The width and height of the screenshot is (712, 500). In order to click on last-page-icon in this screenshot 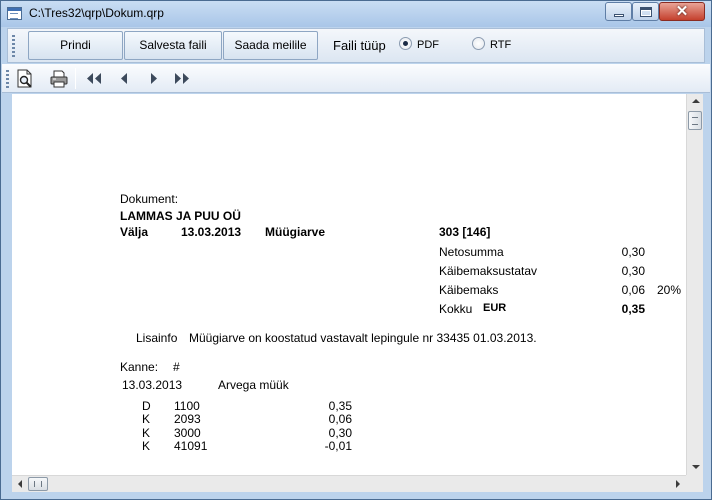, I will do `click(182, 78)`.